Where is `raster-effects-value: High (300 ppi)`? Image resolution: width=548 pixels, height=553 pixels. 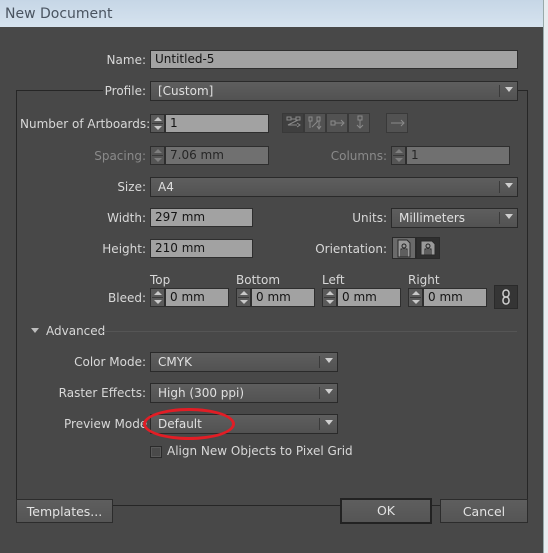 raster-effects-value: High (300 ppi) is located at coordinates (201, 393).